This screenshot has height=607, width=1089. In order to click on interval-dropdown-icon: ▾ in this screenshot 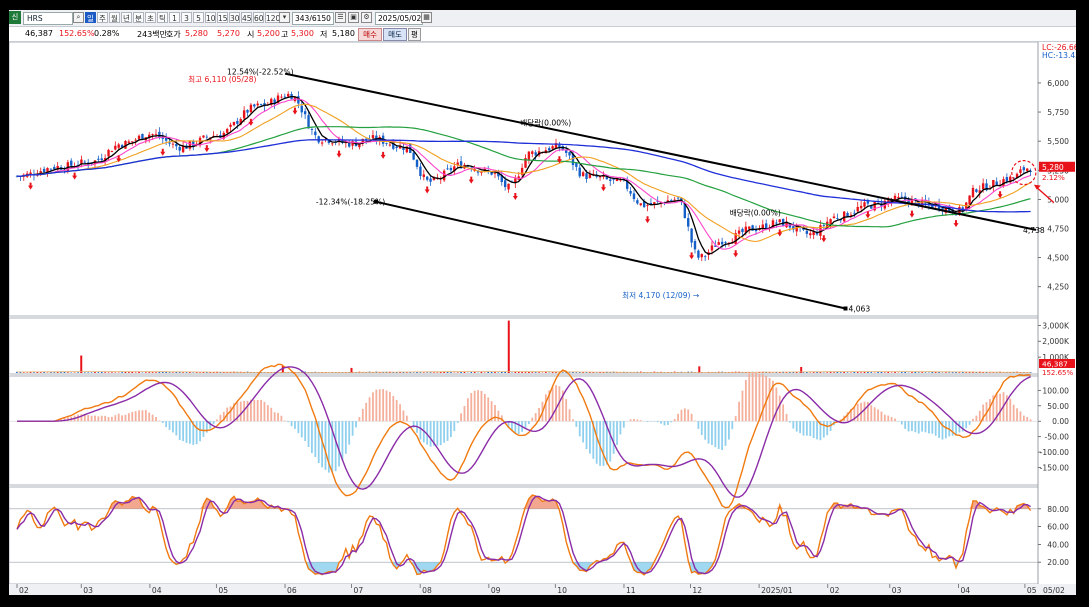, I will do `click(284, 17)`.